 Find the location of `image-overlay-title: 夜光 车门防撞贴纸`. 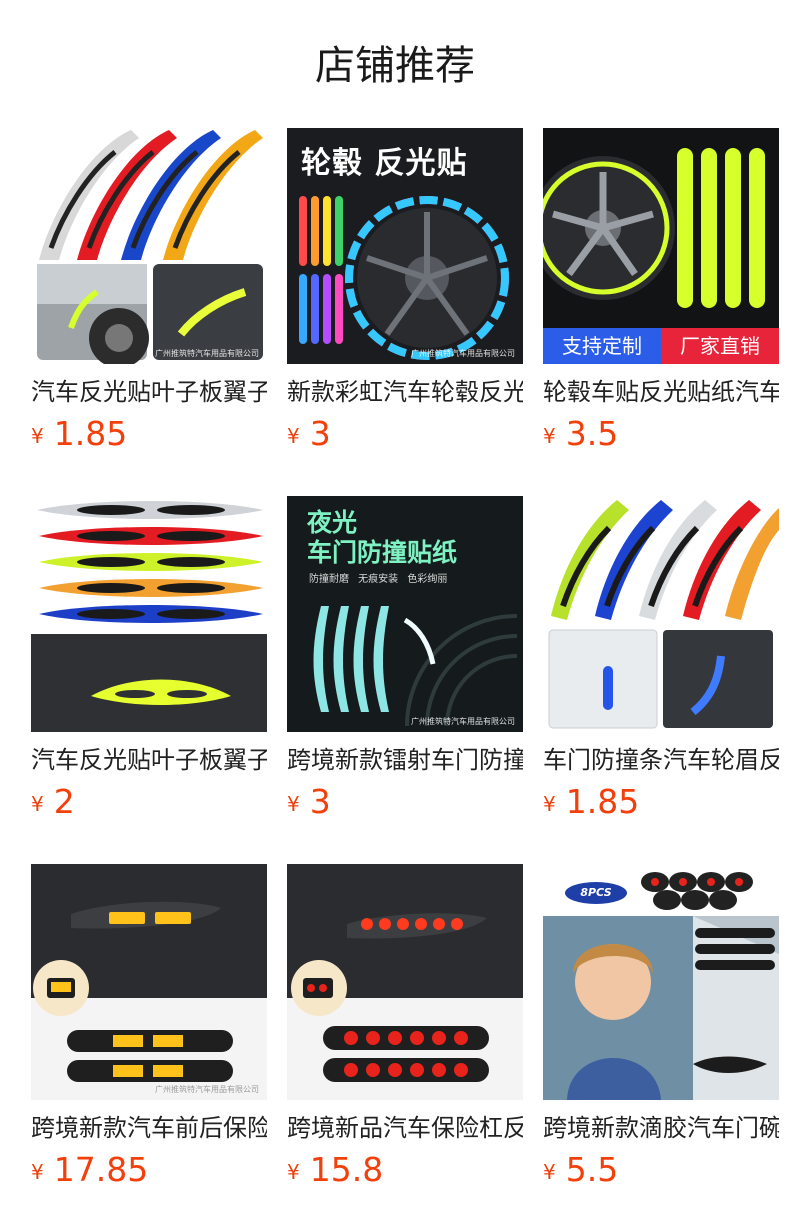

image-overlay-title: 夜光 车门防撞贴纸 is located at coordinates (382, 538).